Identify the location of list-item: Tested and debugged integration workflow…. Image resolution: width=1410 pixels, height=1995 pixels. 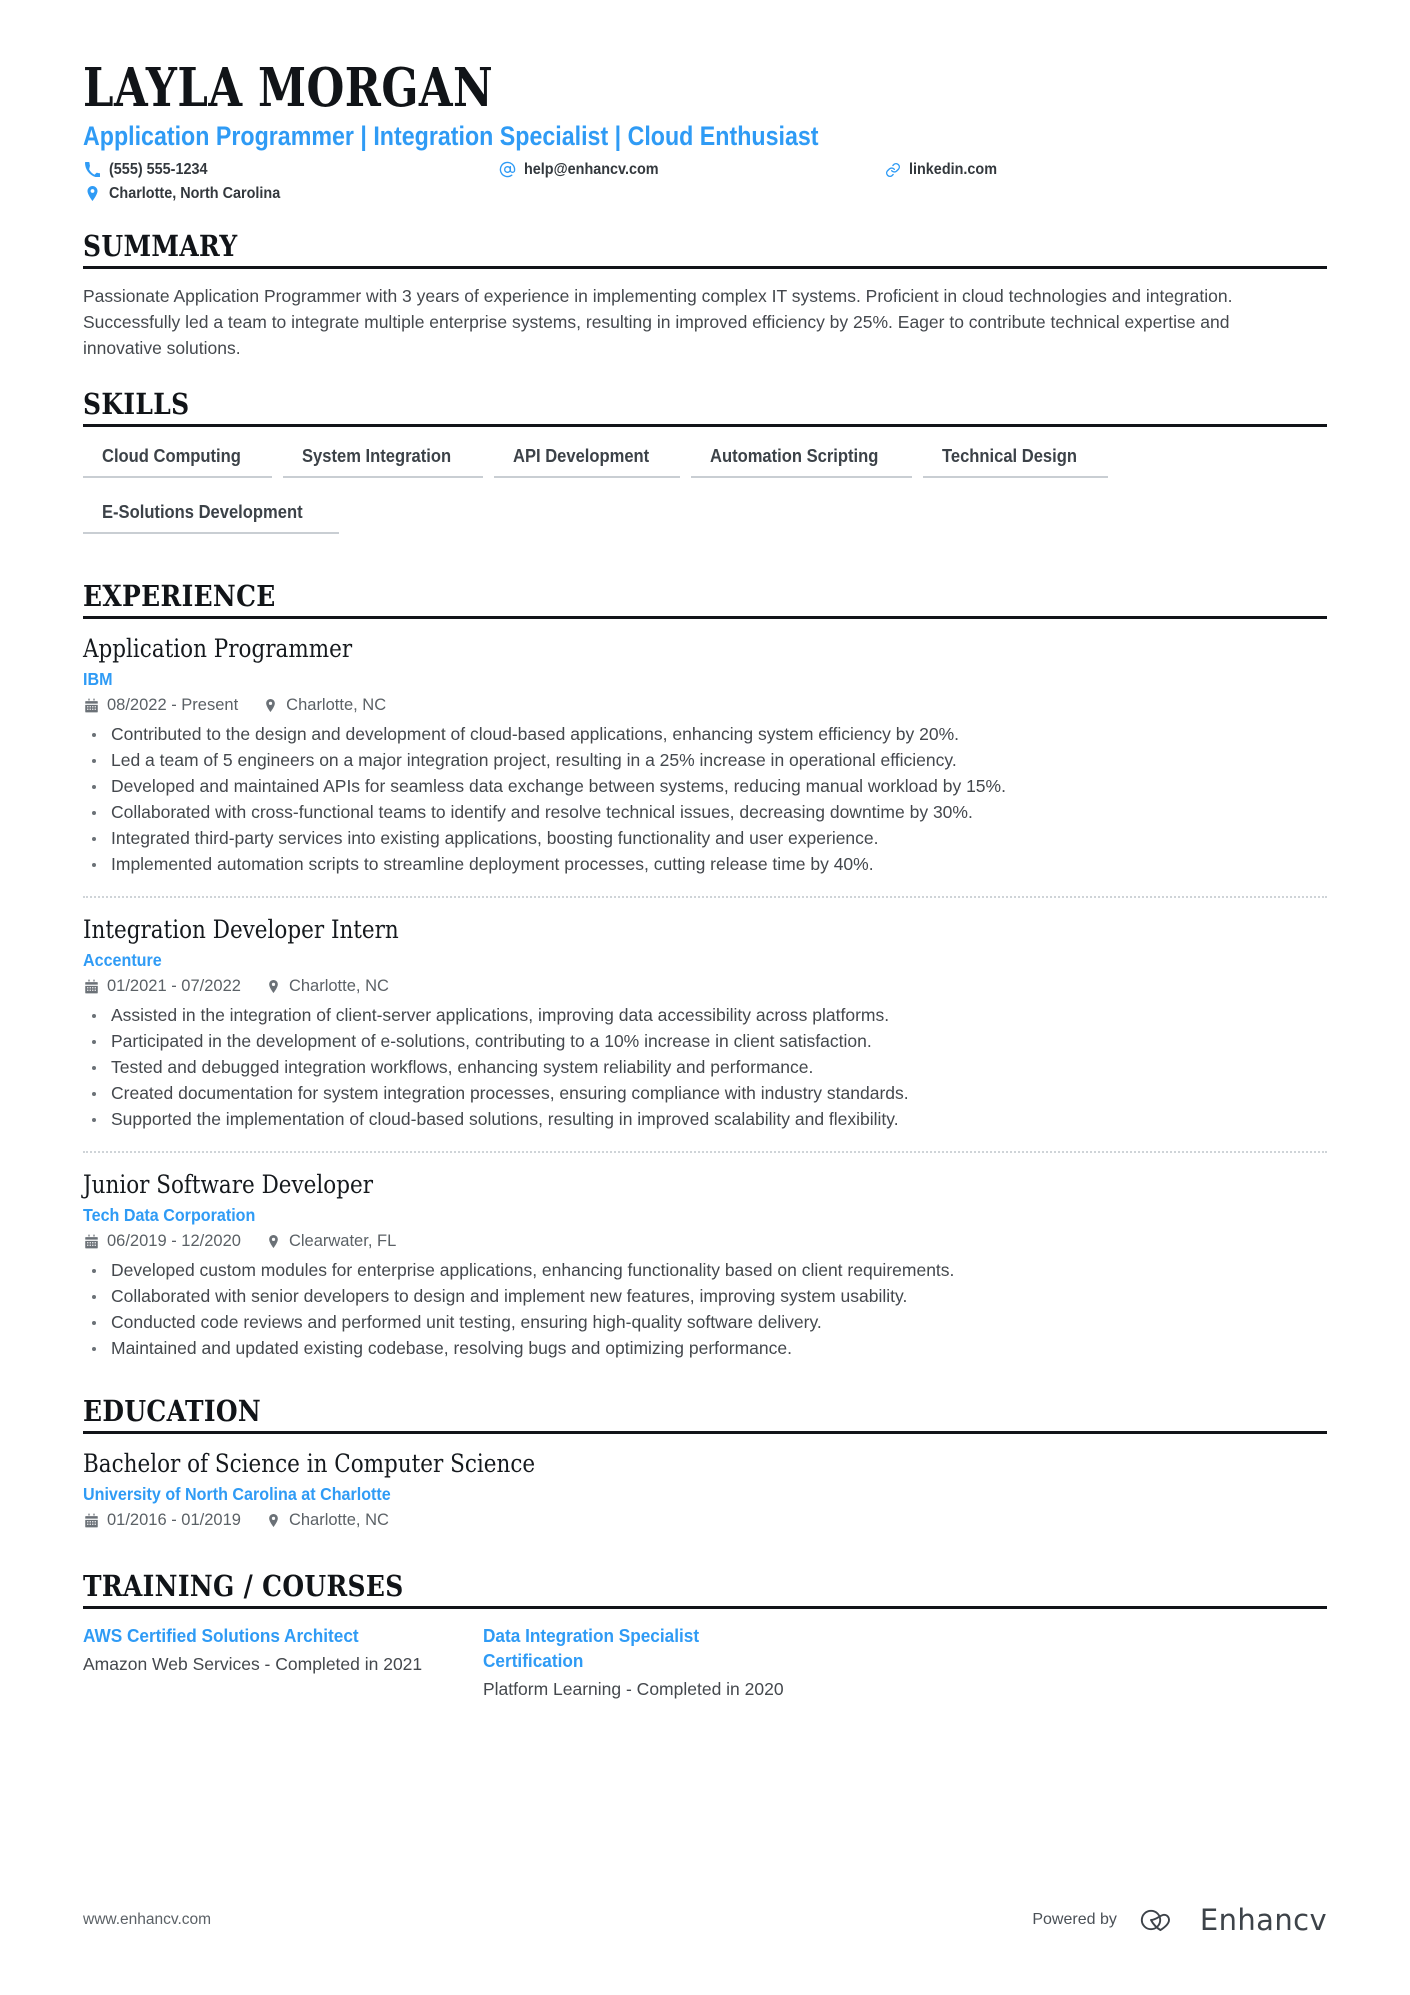
(705, 1067).